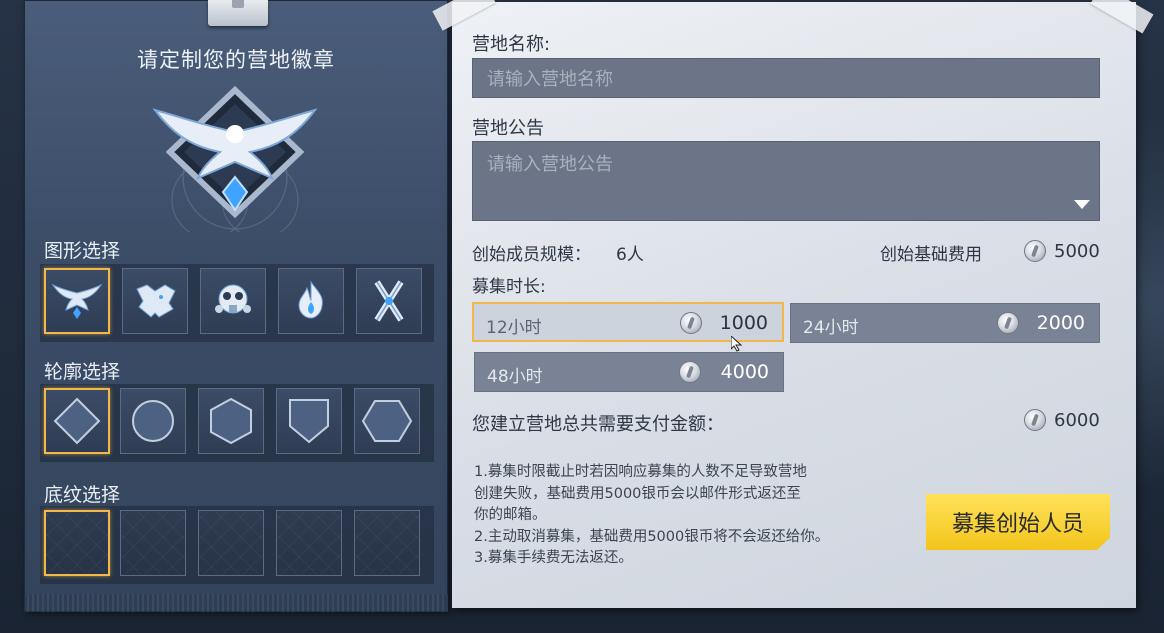 The image size is (1164, 633). What do you see at coordinates (82, 251) in the screenshot?
I see `shape-select-label: 图形选择` at bounding box center [82, 251].